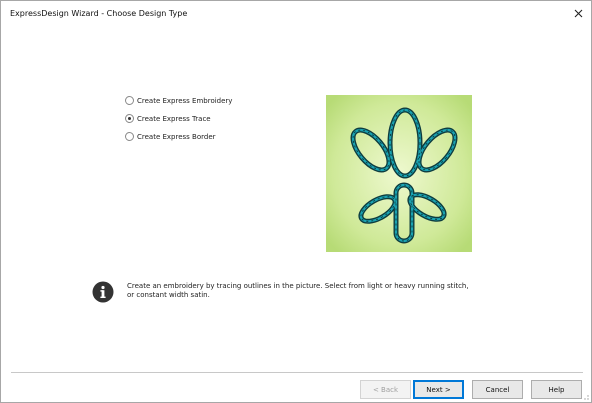 The image size is (592, 403). I want to click on option-express-border: Create Express Border, so click(170, 136).